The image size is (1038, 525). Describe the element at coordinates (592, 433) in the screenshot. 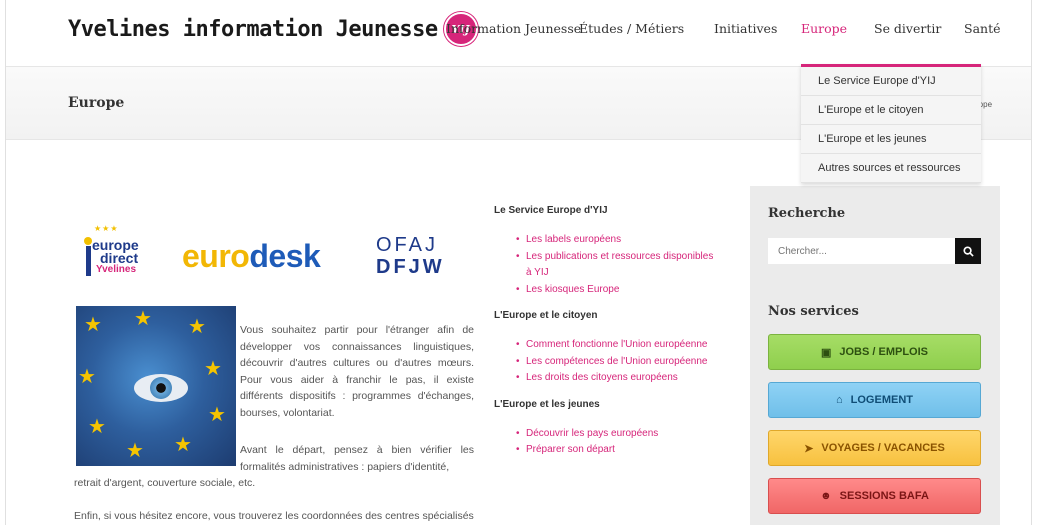

I see `link-label: Découvrir les pays européens` at that location.